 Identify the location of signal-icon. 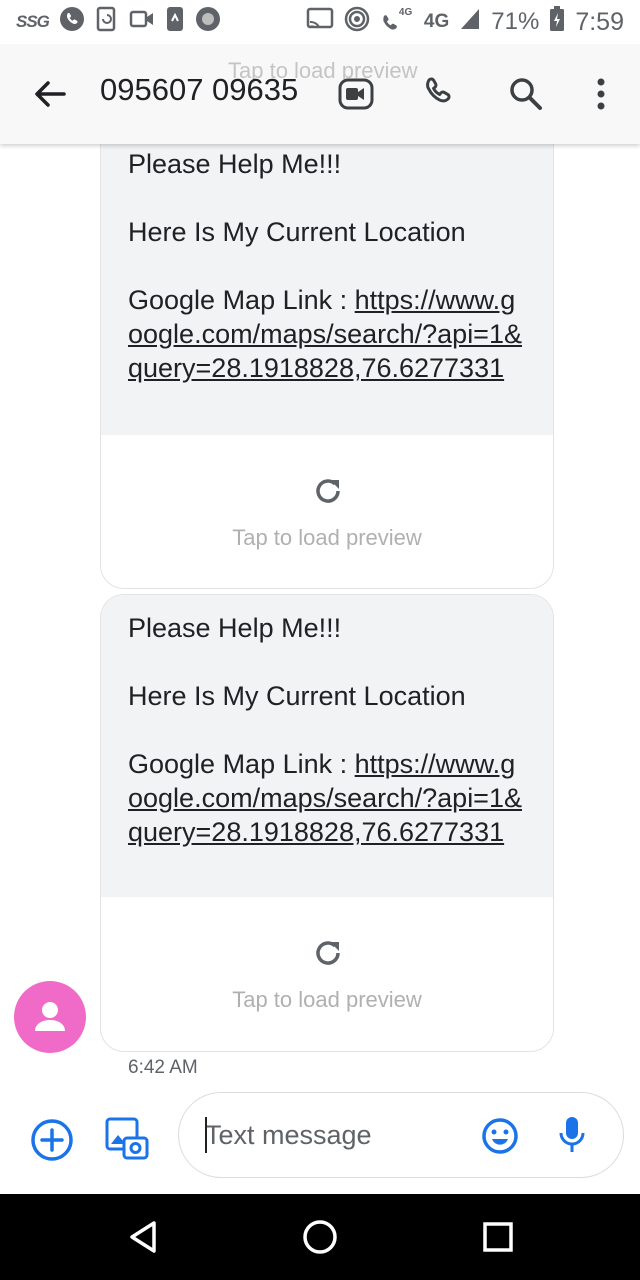
(470, 22).